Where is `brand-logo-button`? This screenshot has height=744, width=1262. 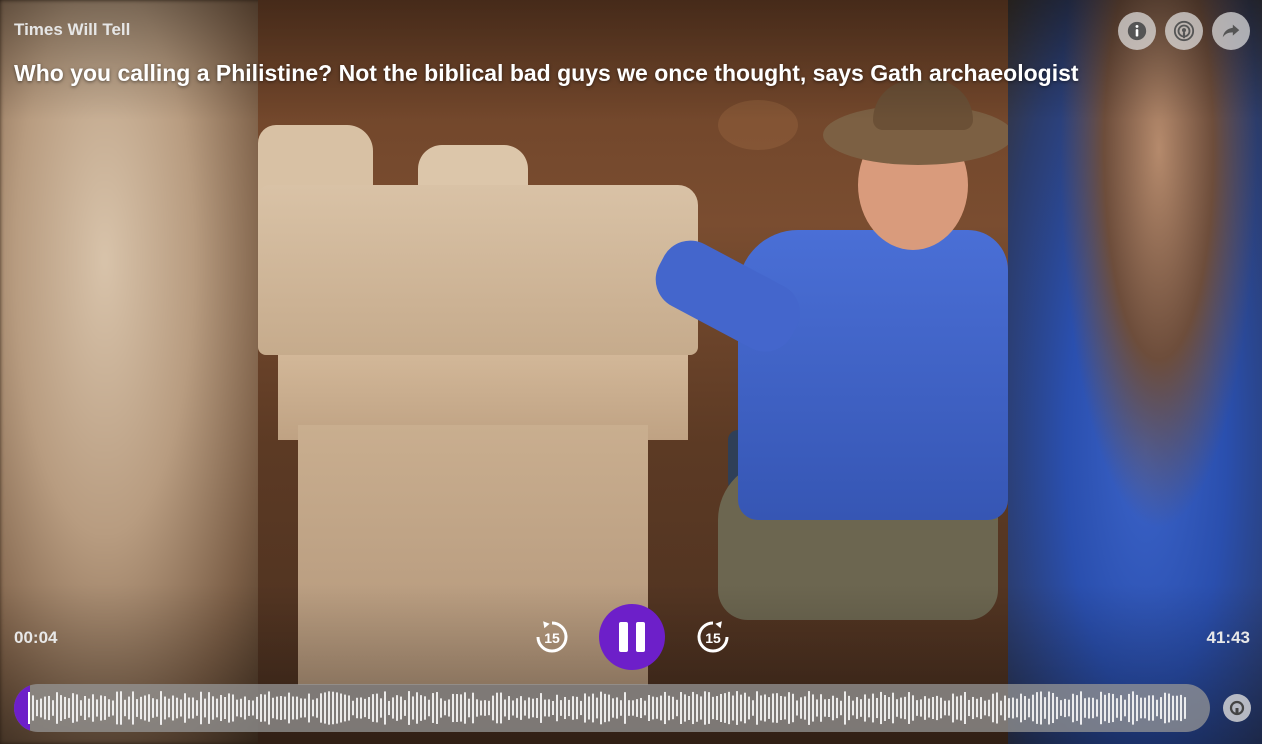 brand-logo-button is located at coordinates (1237, 708).